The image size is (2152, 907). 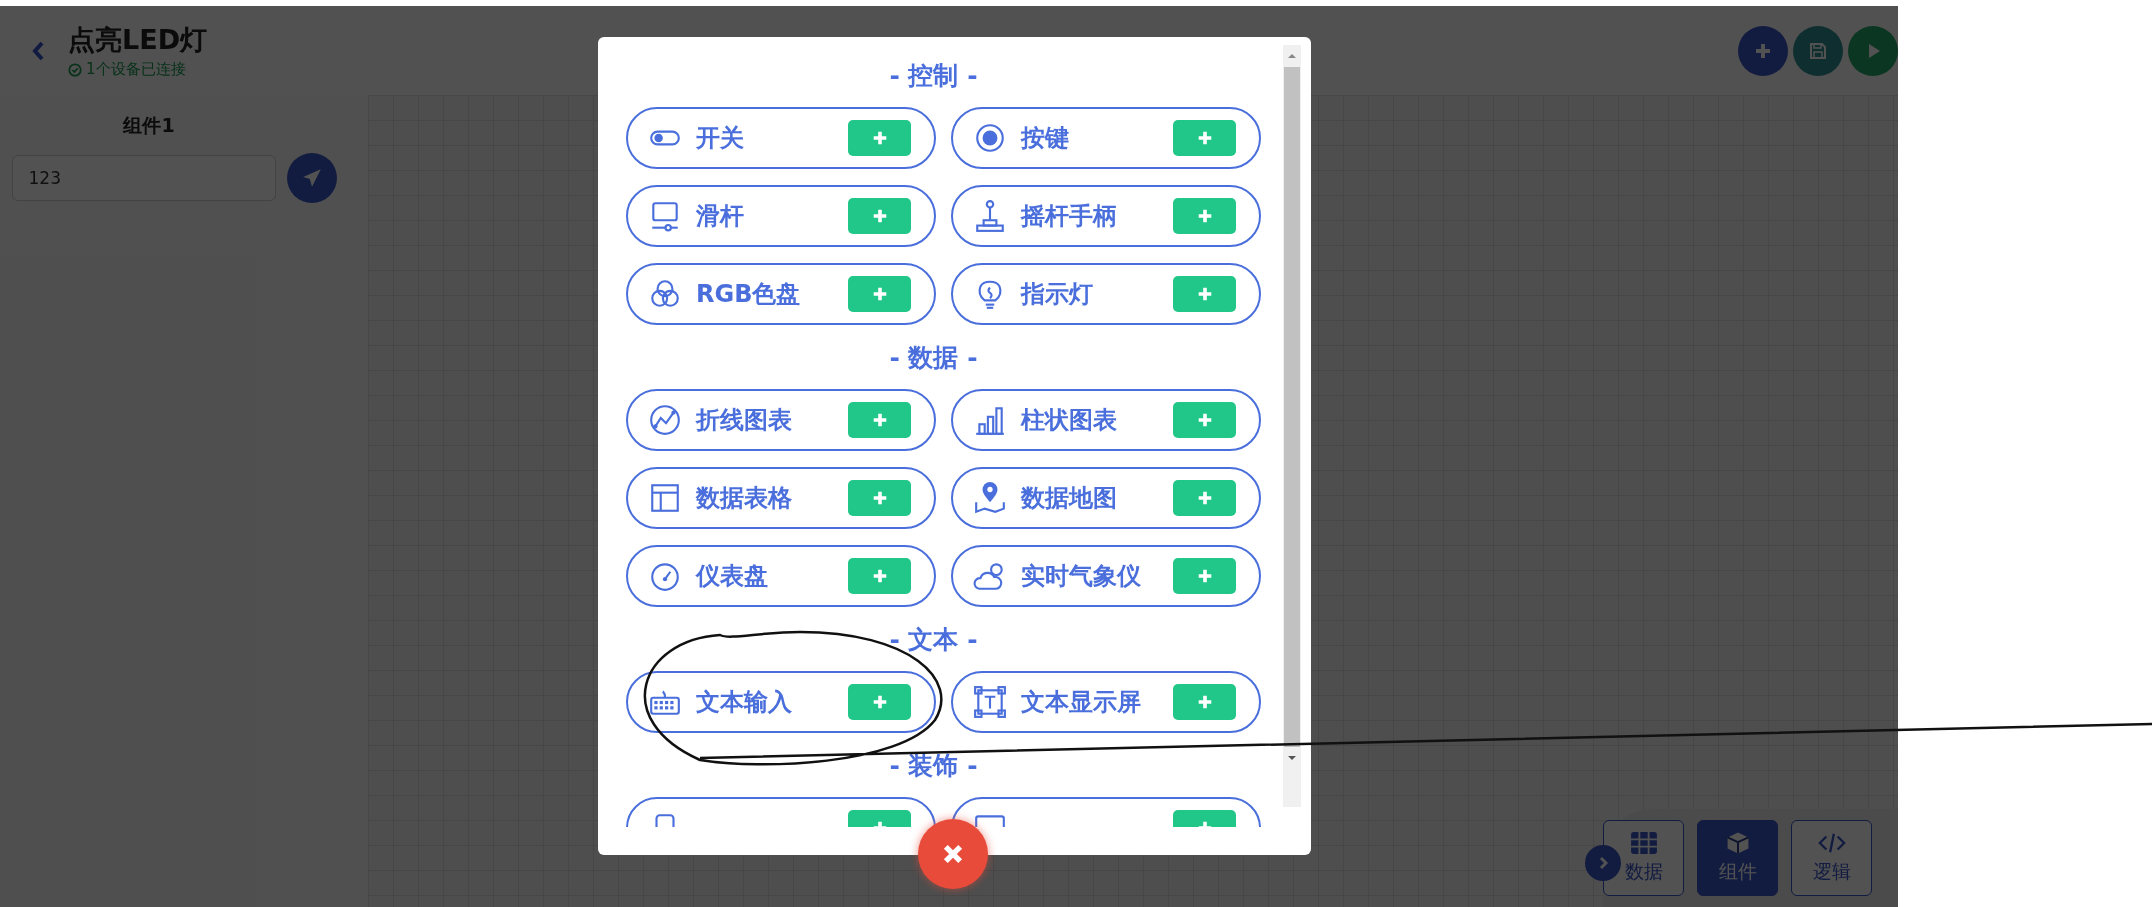 I want to click on component-item: 柱状图表, so click(x=1106, y=420).